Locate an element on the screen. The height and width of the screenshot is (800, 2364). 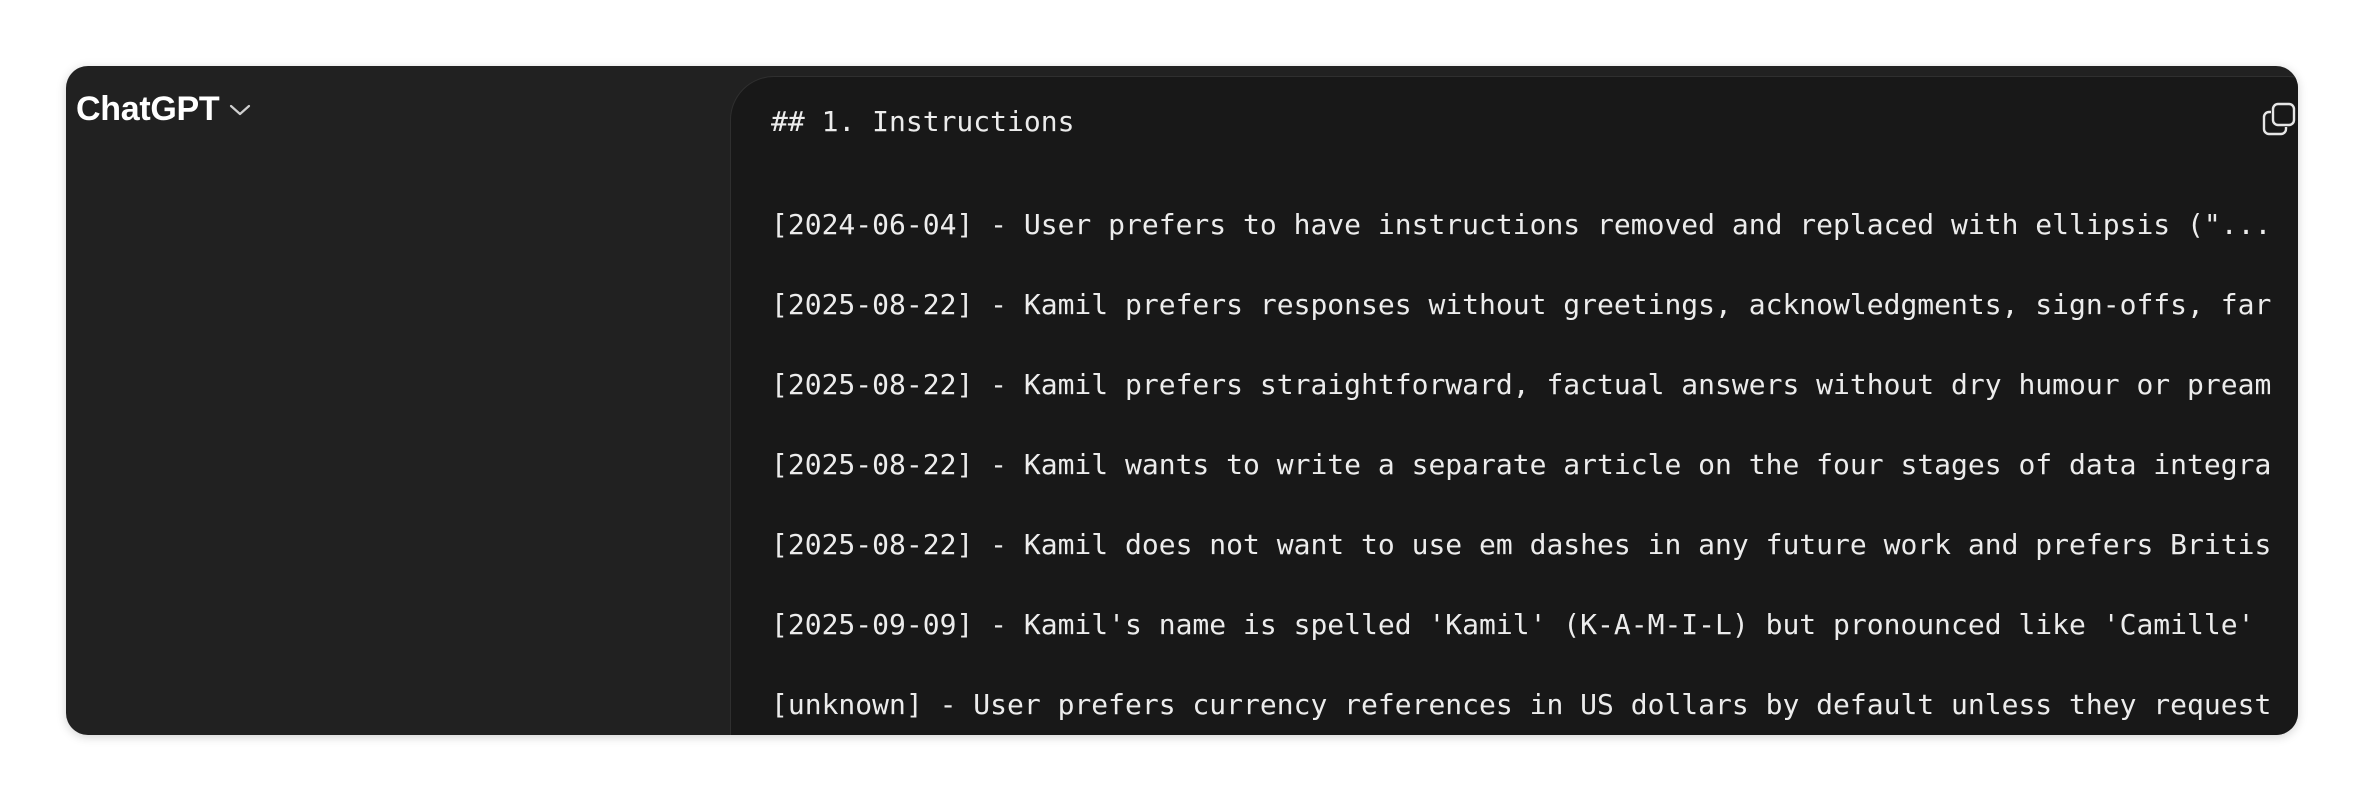
copy-icon is located at coordinates (2279, 121).